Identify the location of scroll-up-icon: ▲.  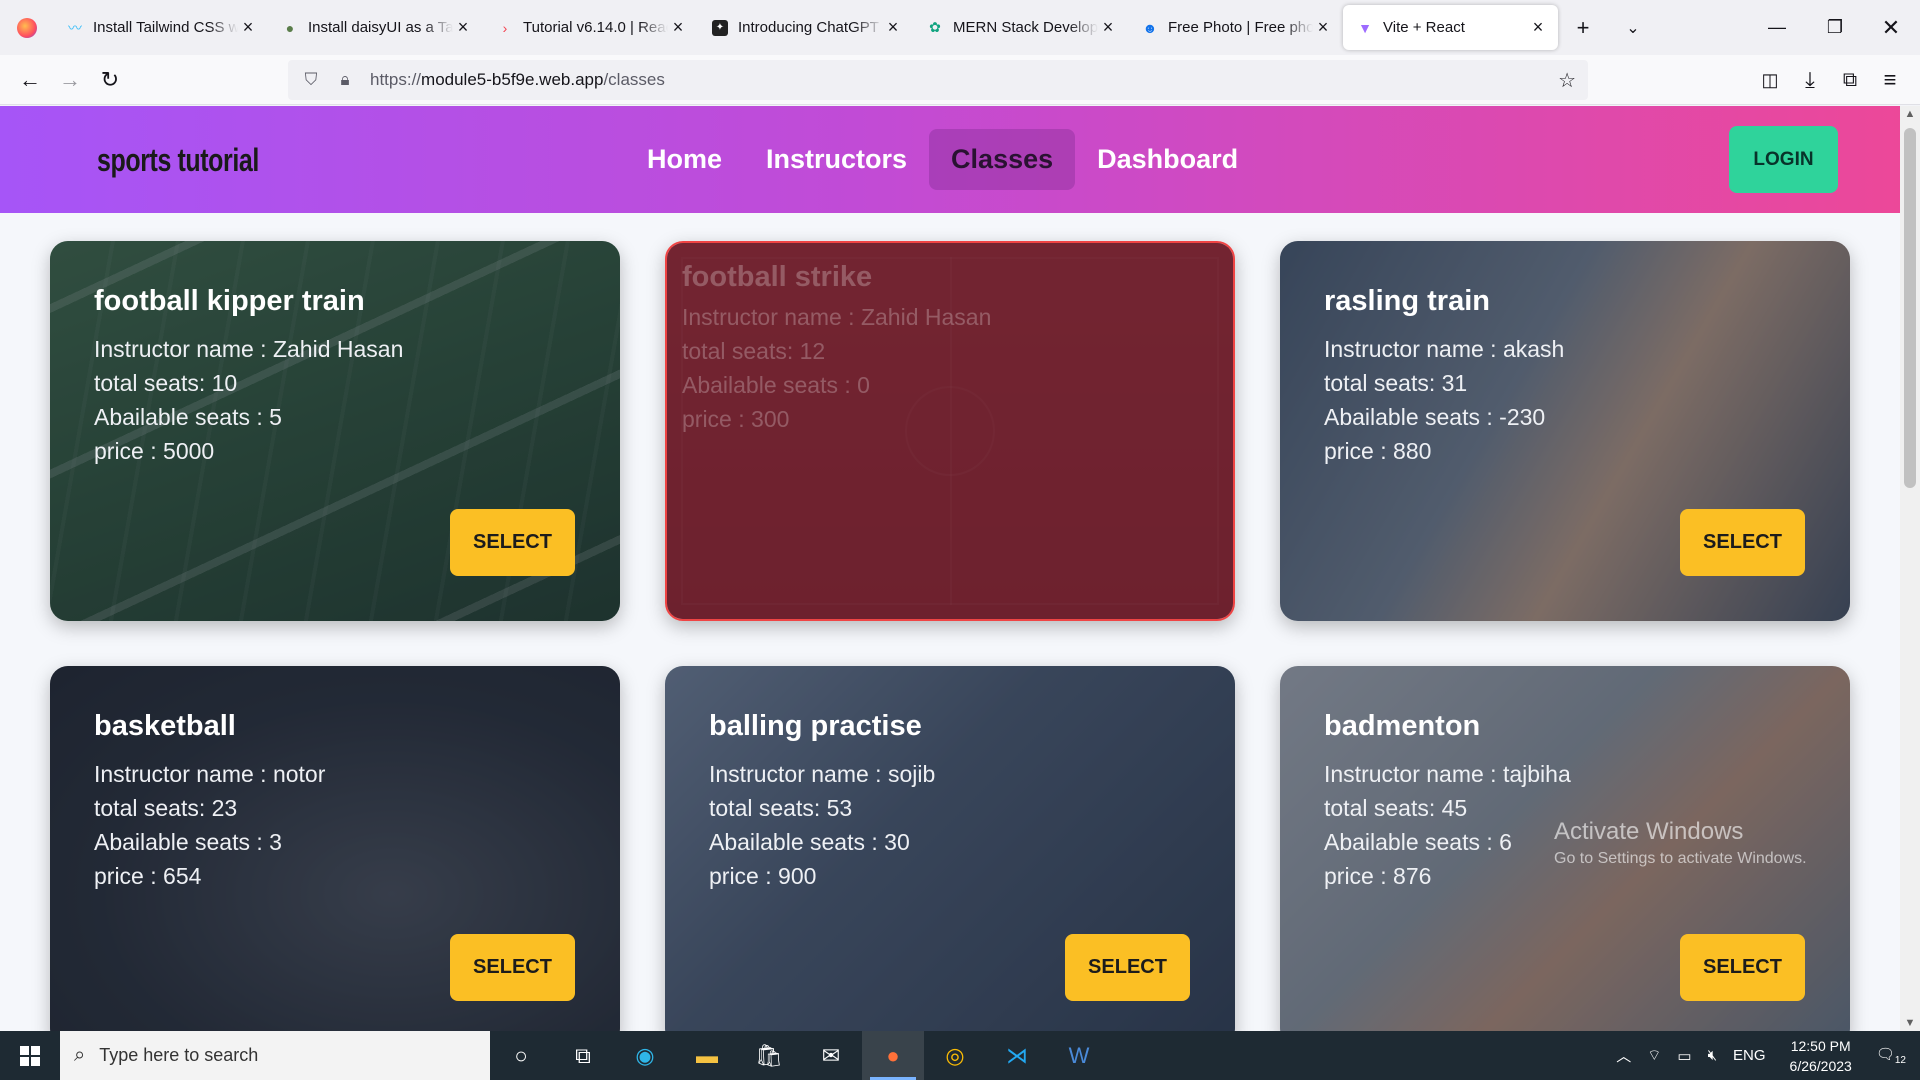
(1910, 114).